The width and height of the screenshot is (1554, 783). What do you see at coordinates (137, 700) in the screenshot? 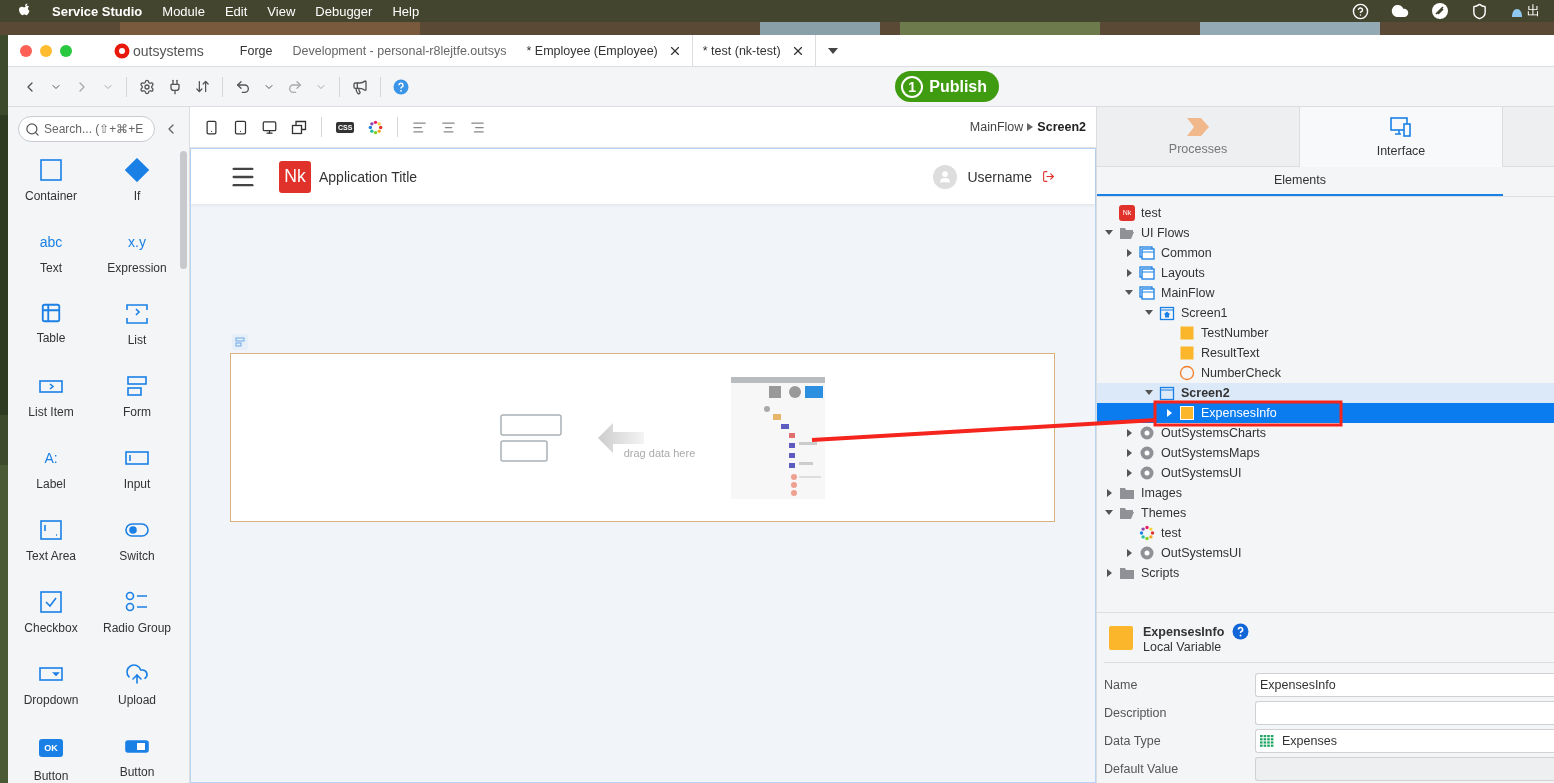
I see `widget-label: Upload` at bounding box center [137, 700].